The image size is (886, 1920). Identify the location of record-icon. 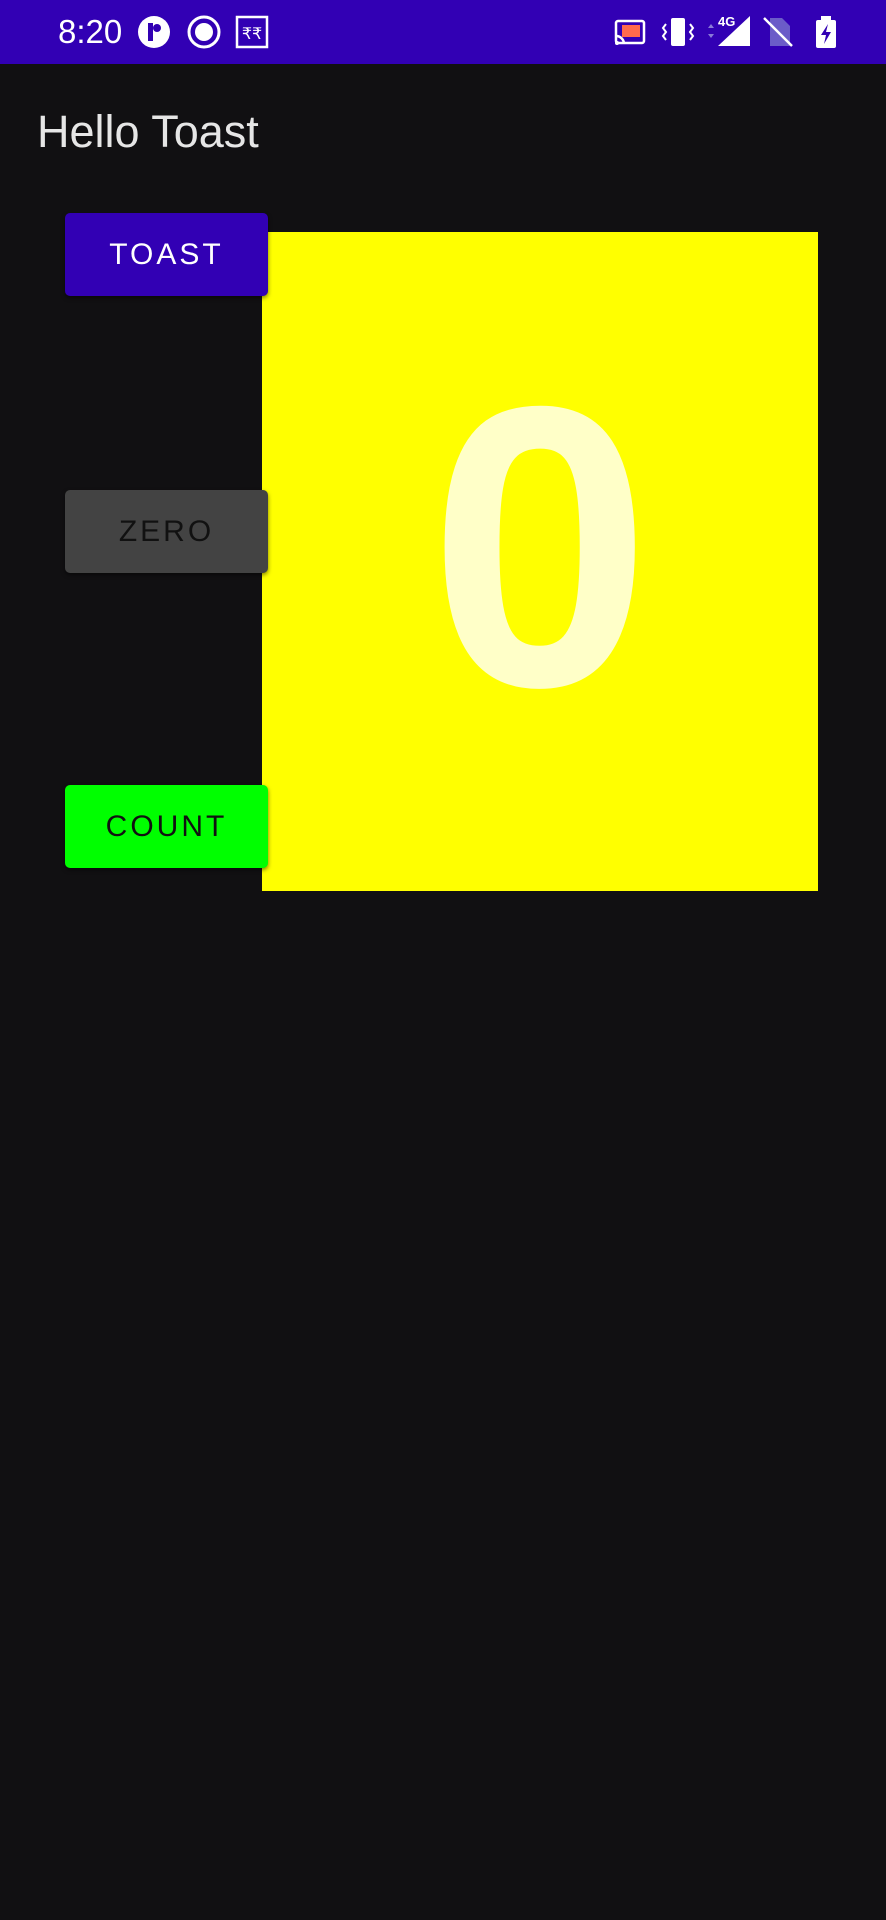
(204, 32).